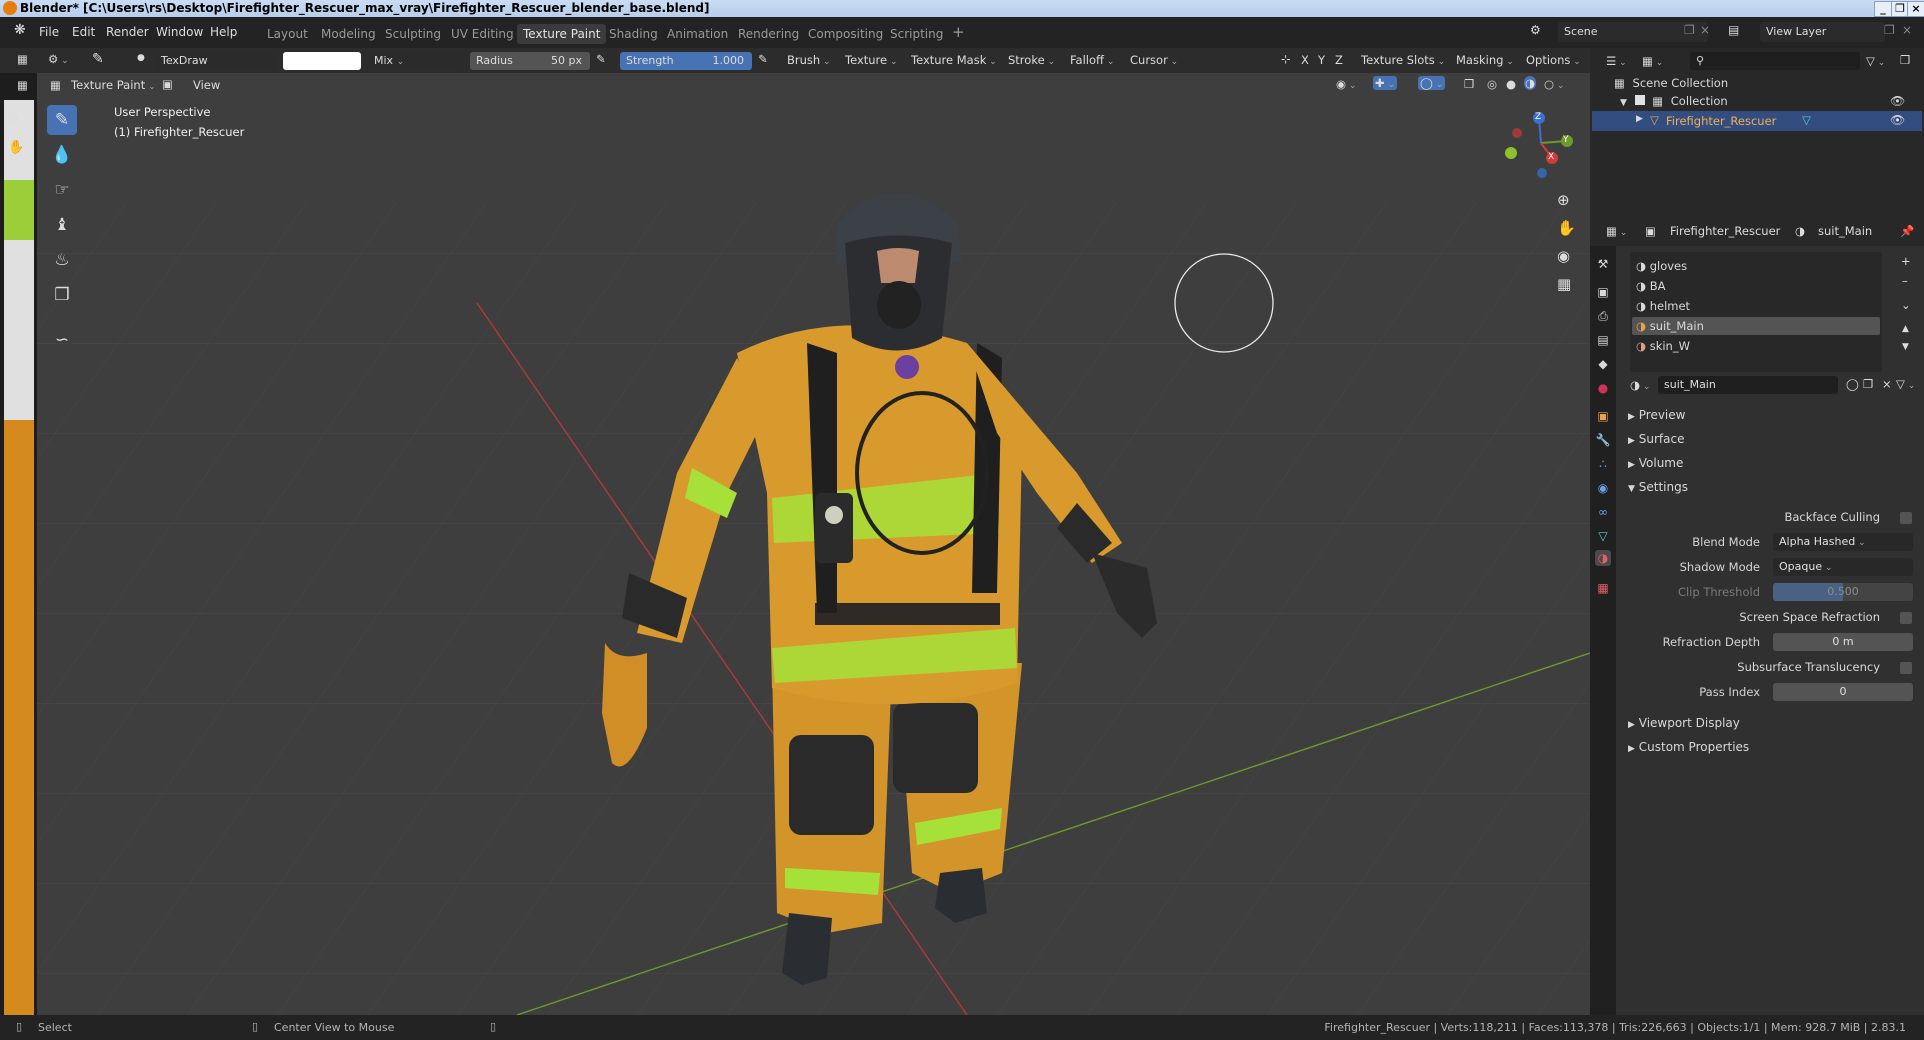 The image size is (1924, 1040). I want to click on menu-stroke: Stroke, so click(1031, 60).